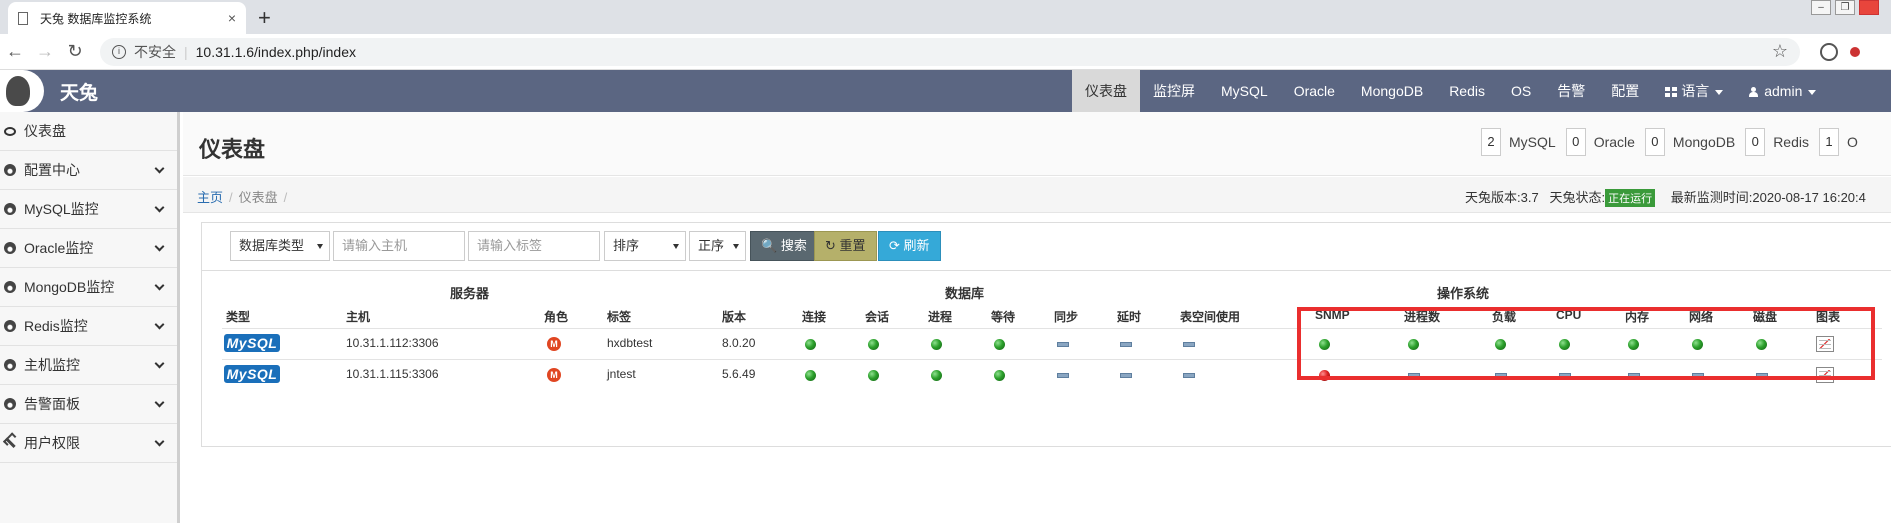  I want to click on grid-icon, so click(1671, 92).